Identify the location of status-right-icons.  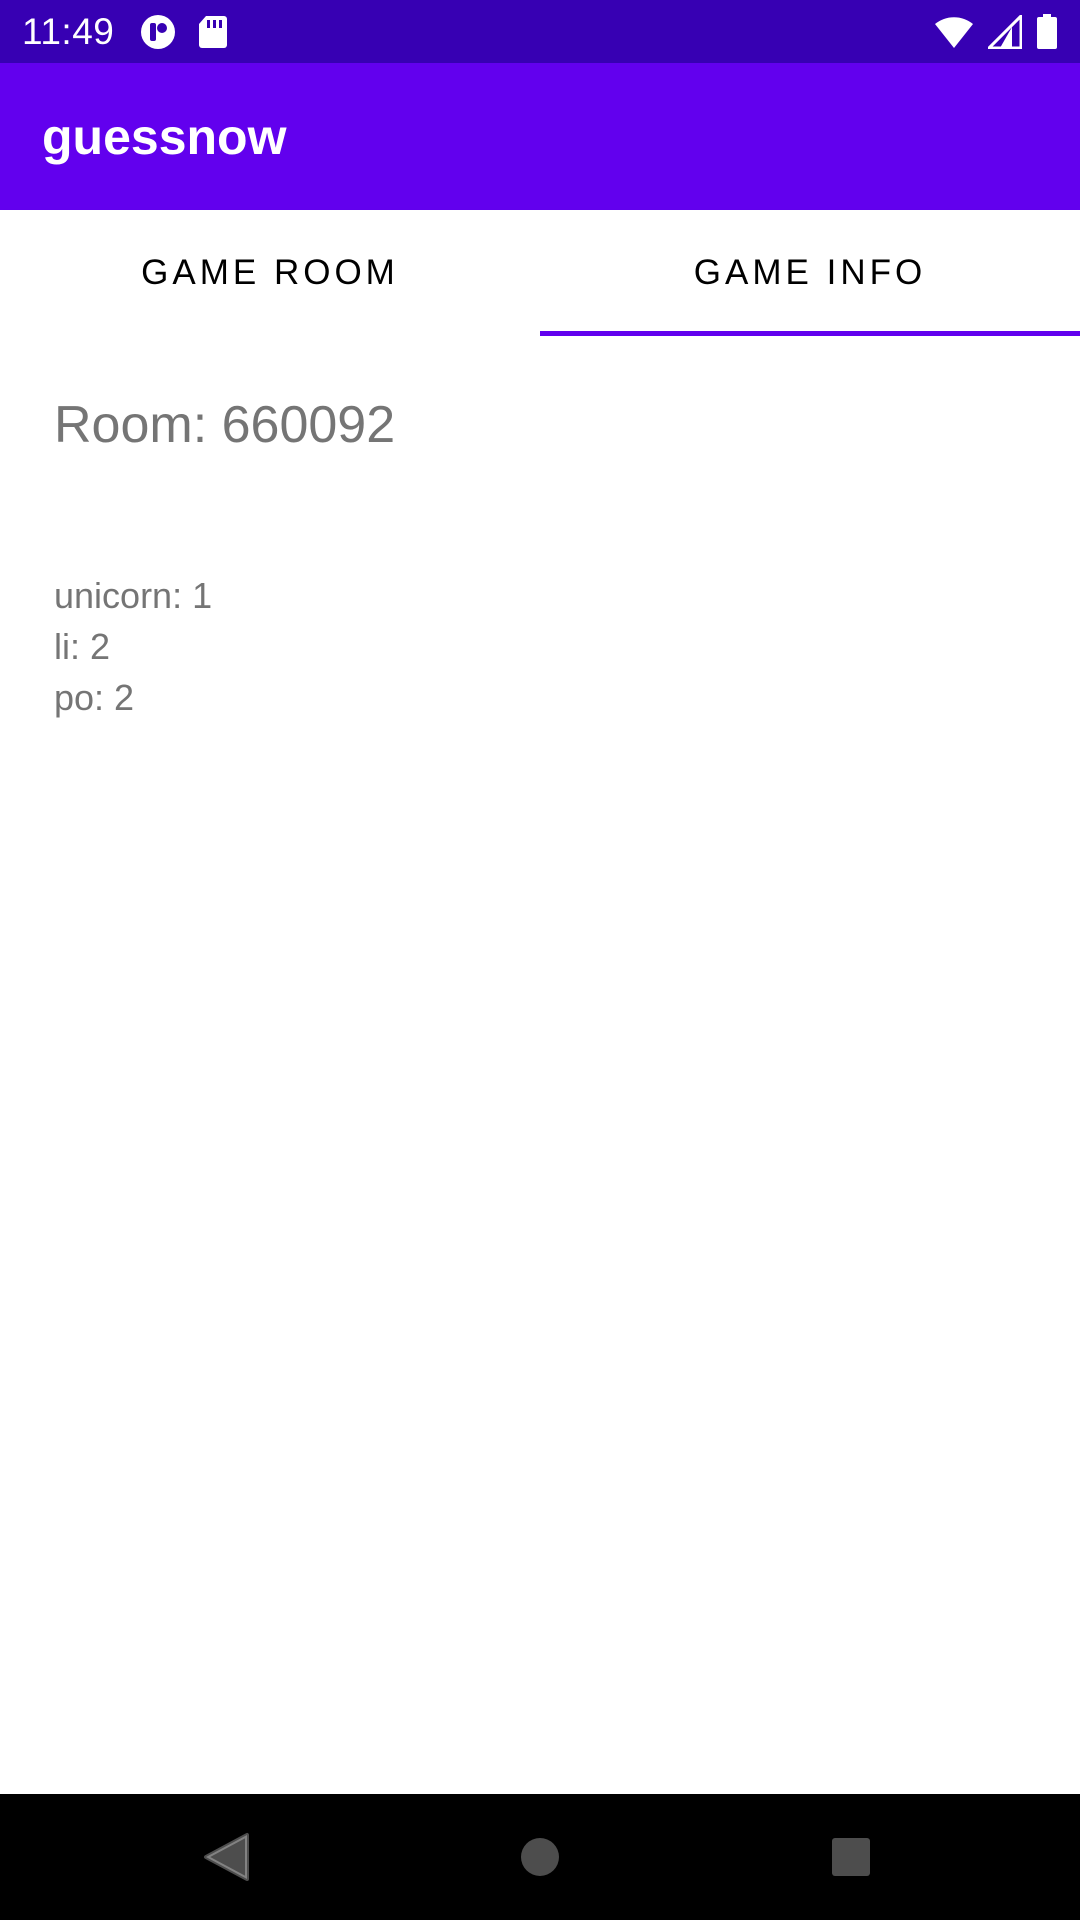
(996, 32).